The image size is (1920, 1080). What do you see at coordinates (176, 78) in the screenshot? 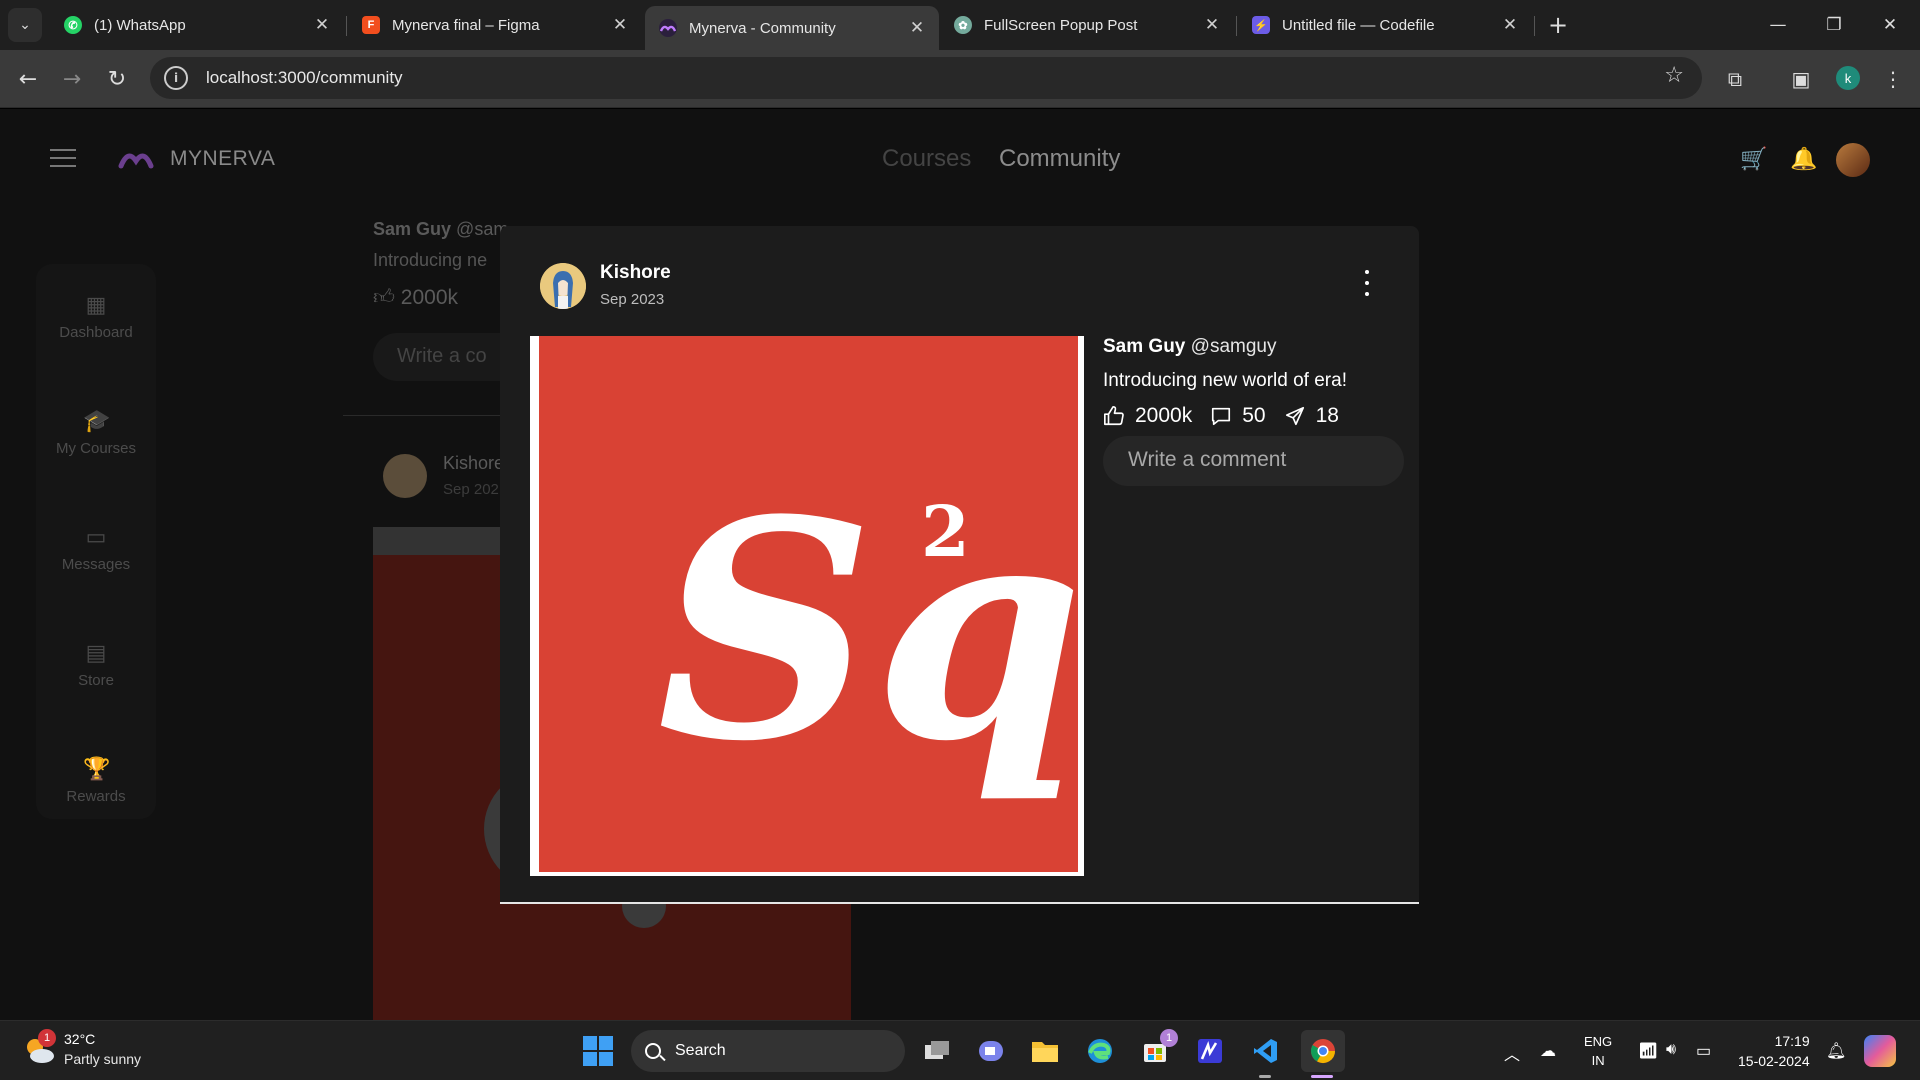
I see `site-info-icon: i` at bounding box center [176, 78].